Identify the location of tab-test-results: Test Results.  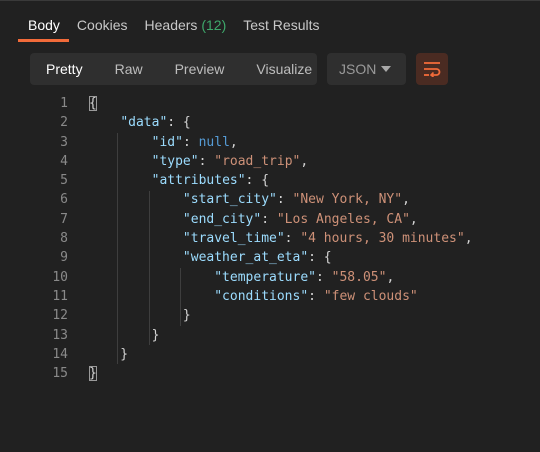
(281, 25).